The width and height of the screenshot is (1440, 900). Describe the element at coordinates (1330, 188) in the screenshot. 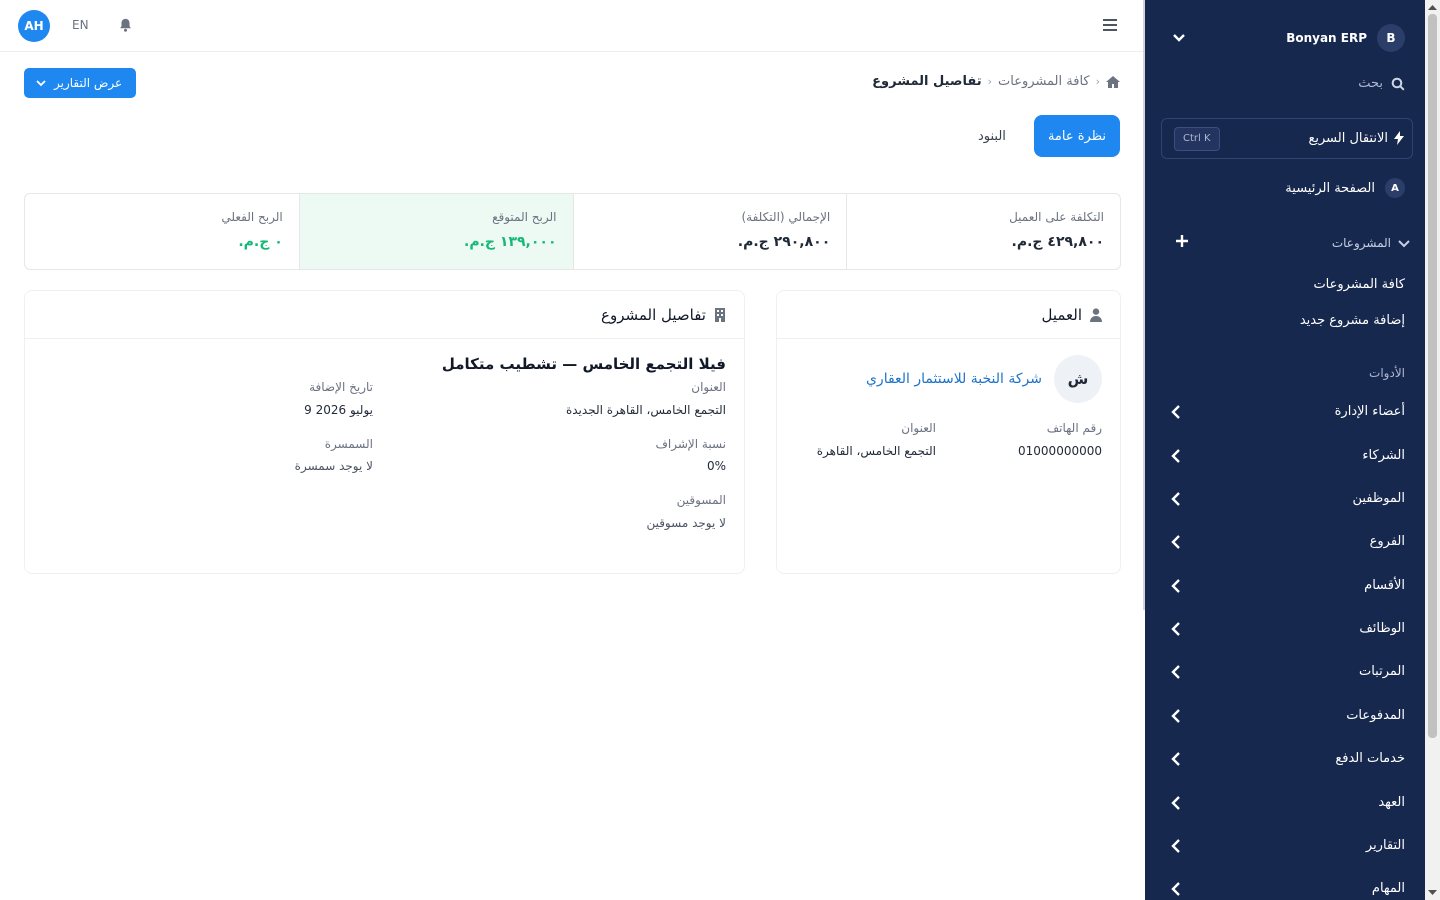

I see `sidebar-item-label: الصفحة الرئيسية` at that location.